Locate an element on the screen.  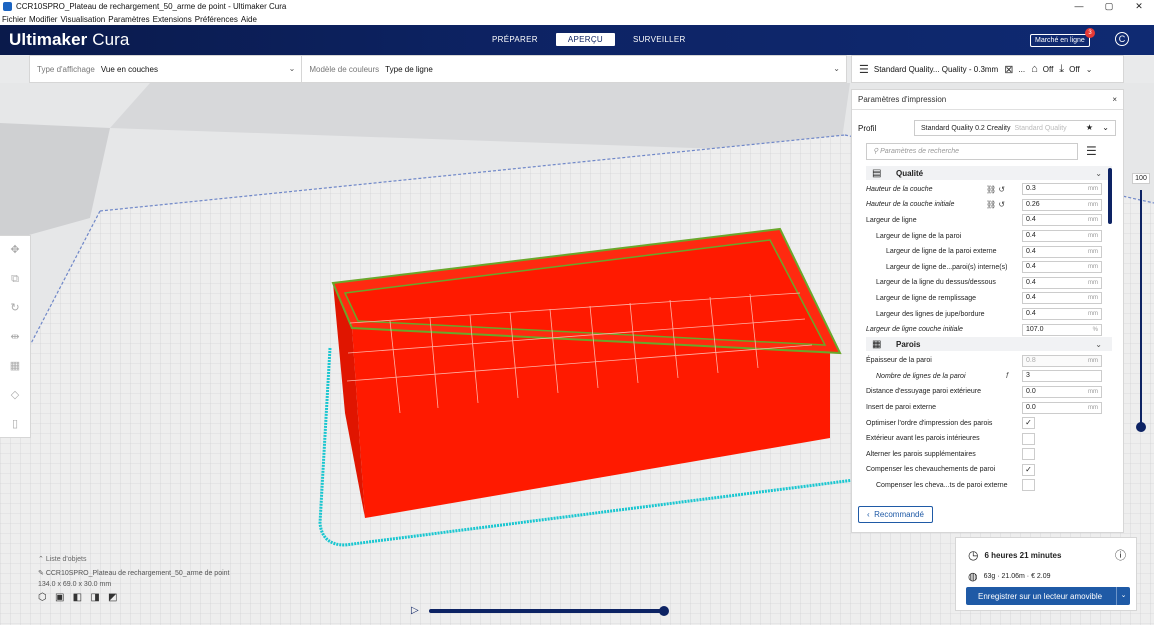
marketplace-button: Marché en ligne is located at coordinates (1060, 40).